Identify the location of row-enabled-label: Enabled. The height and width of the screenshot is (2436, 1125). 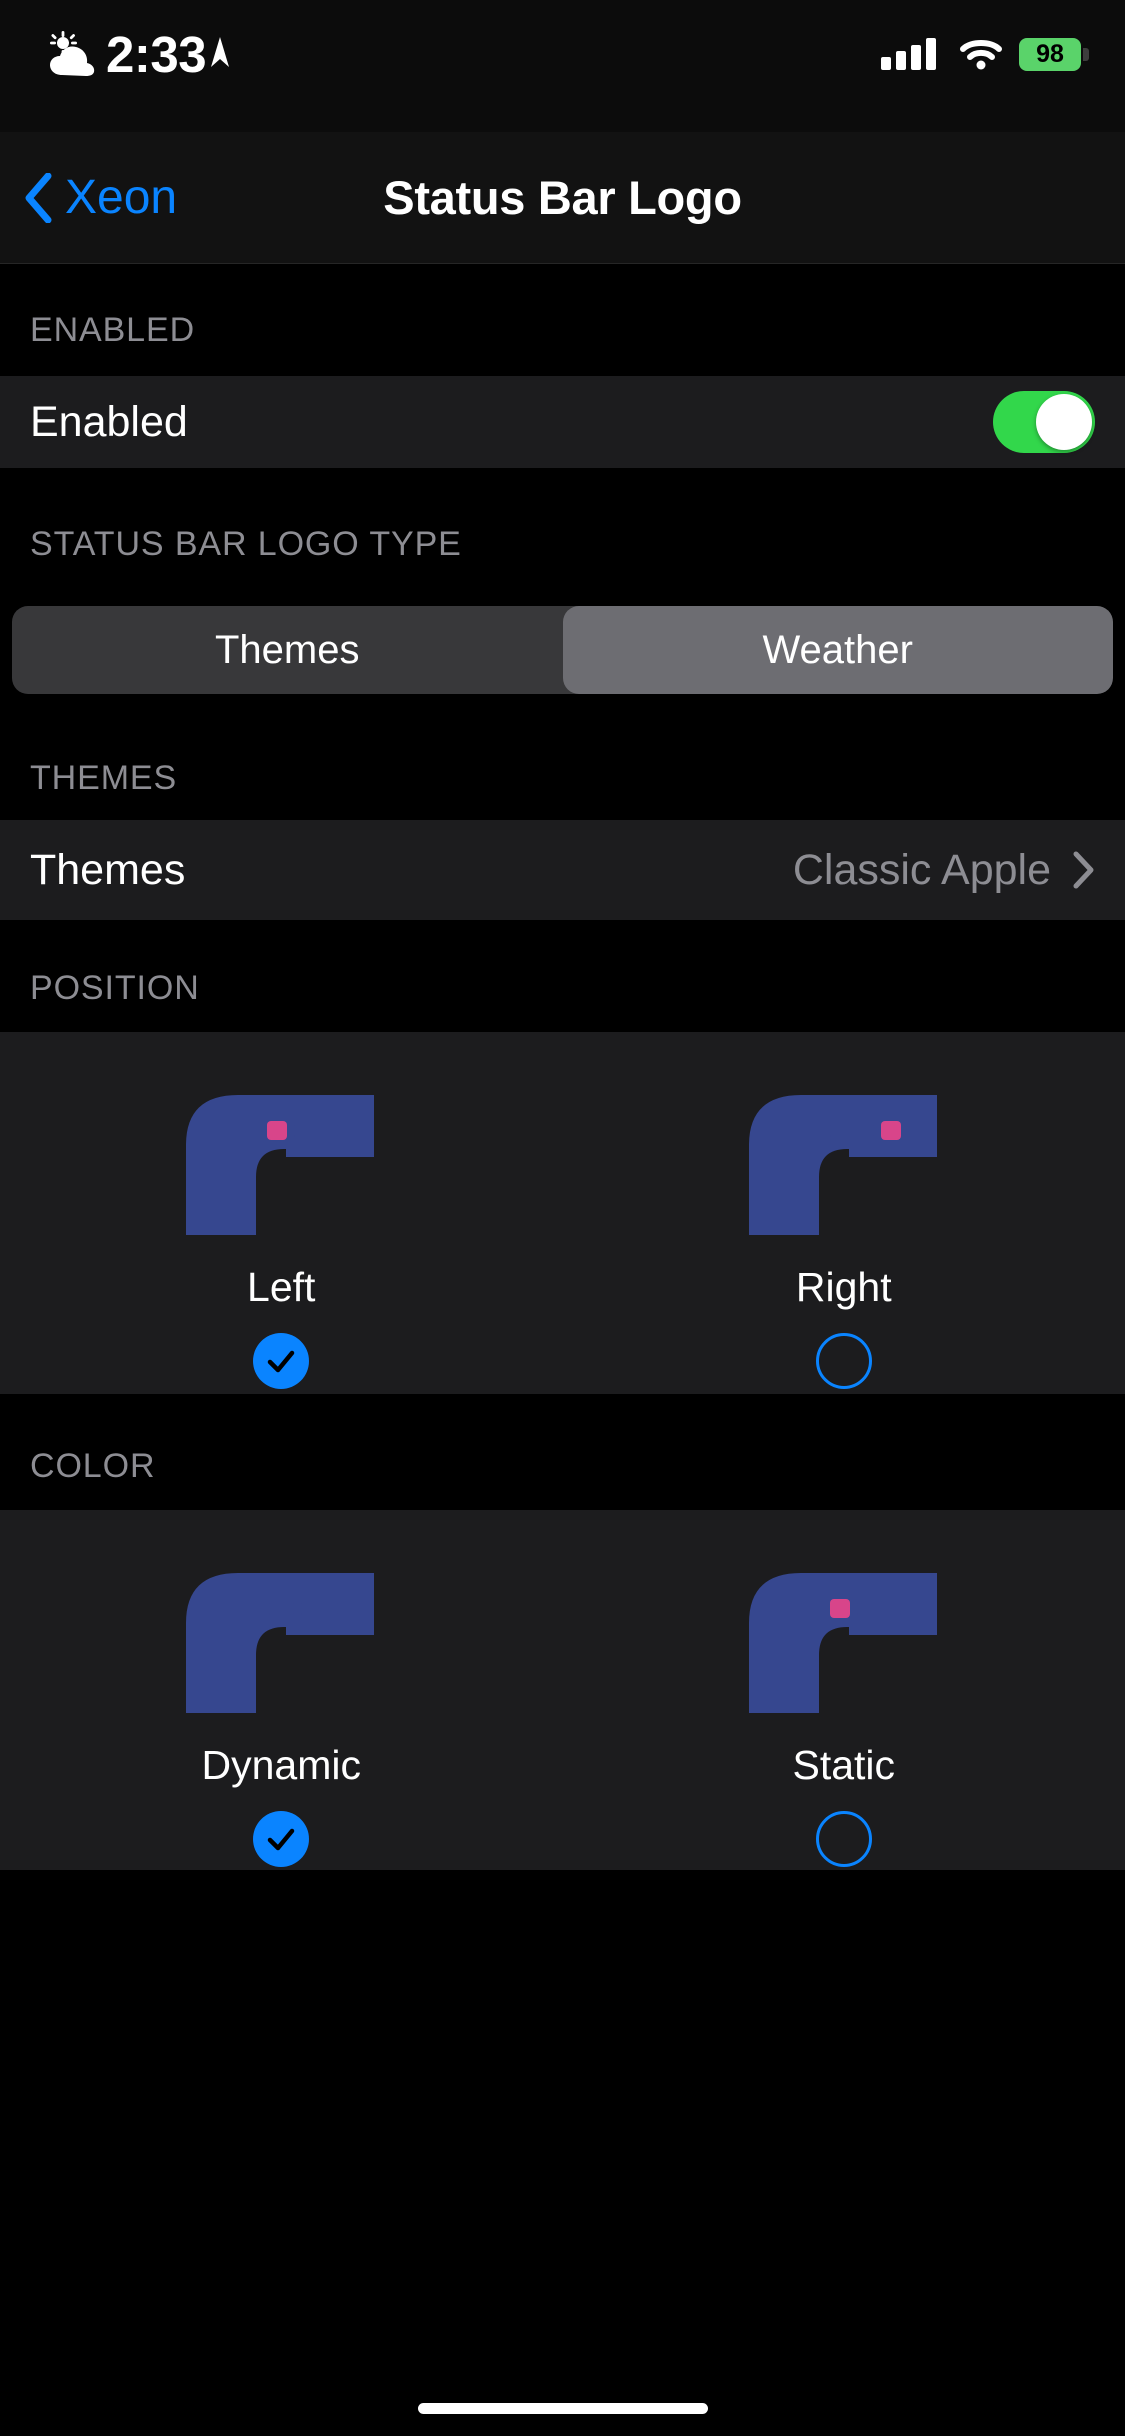
(109, 421).